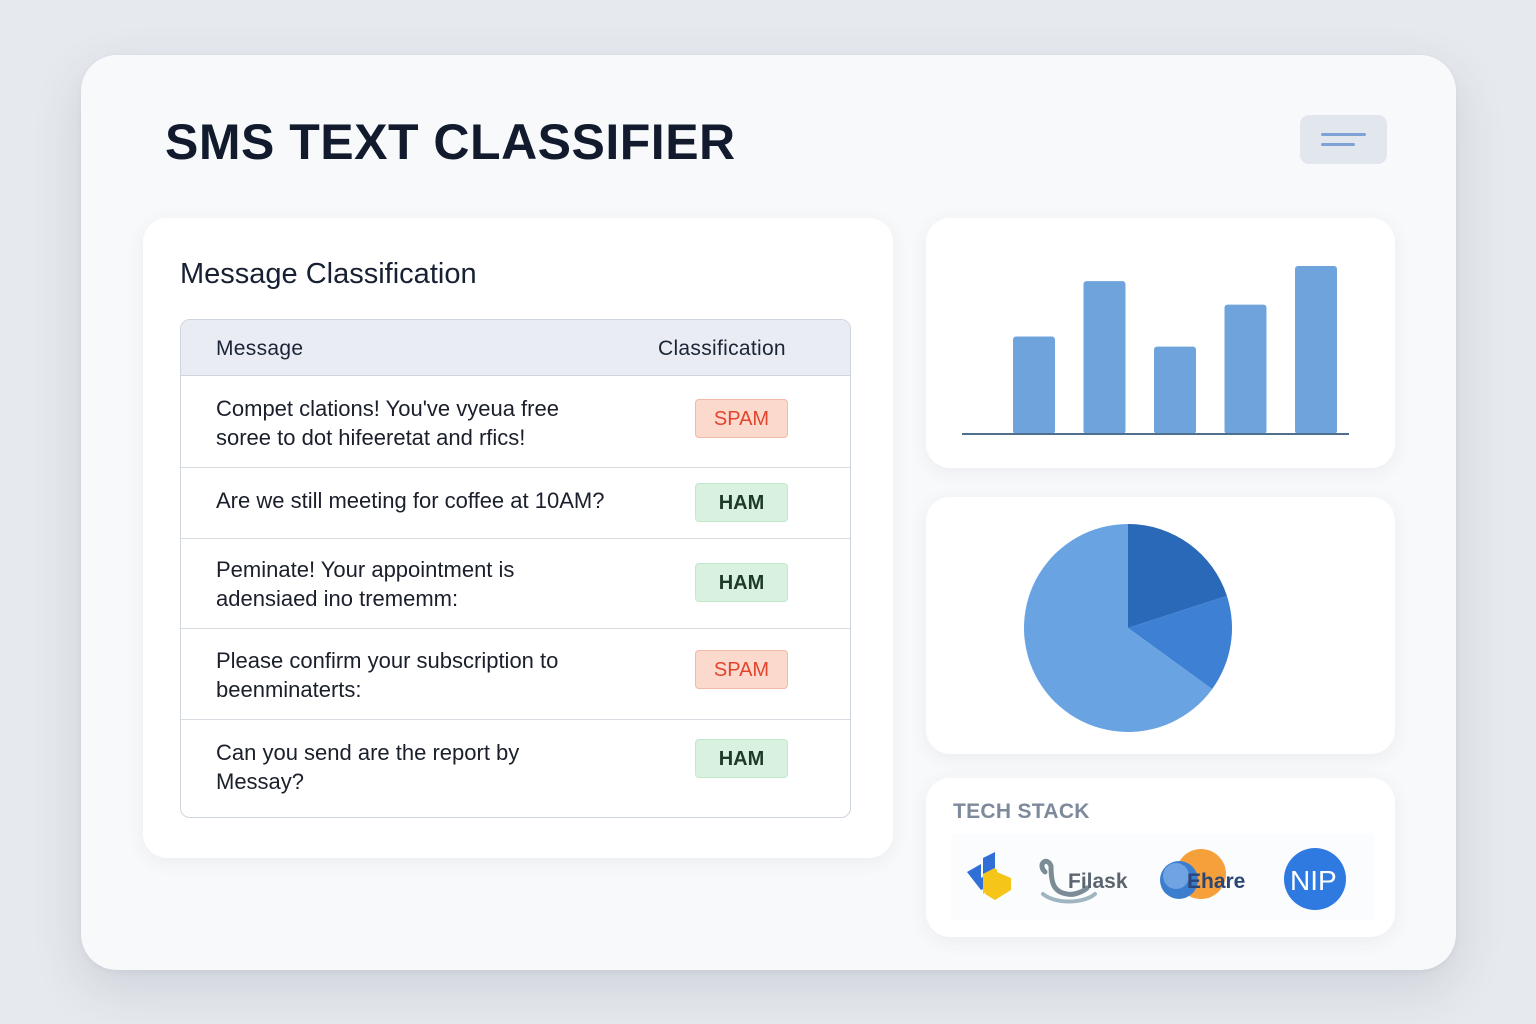 This screenshot has width=1536, height=1024. I want to click on tech-stack-logos: Filask Ehare NIP, so click(1162, 877).